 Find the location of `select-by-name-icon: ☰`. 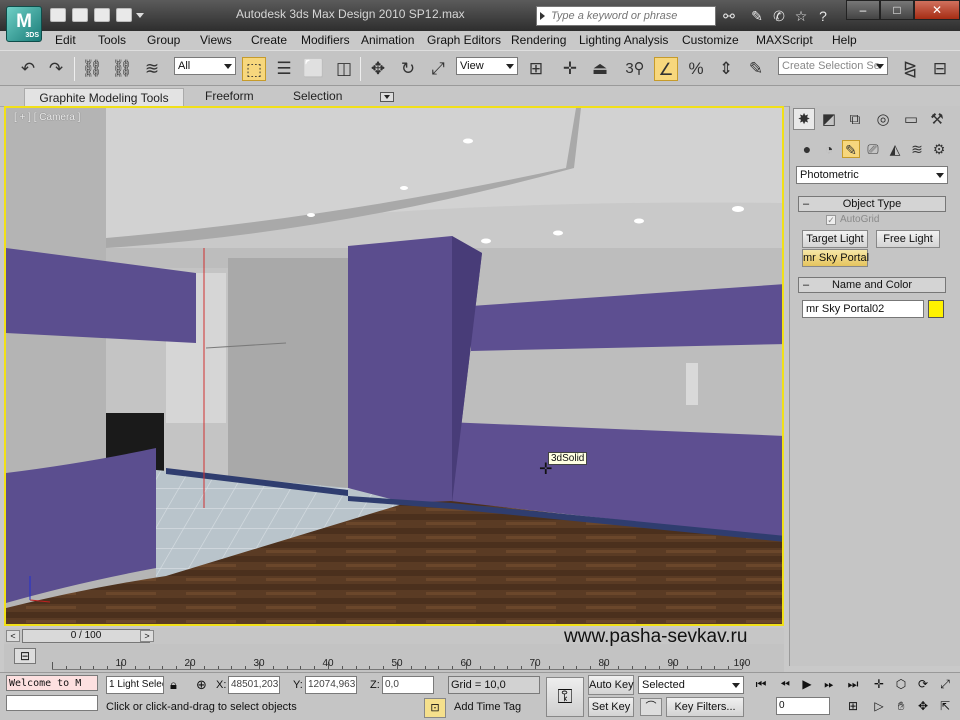

select-by-name-icon: ☰ is located at coordinates (284, 69).